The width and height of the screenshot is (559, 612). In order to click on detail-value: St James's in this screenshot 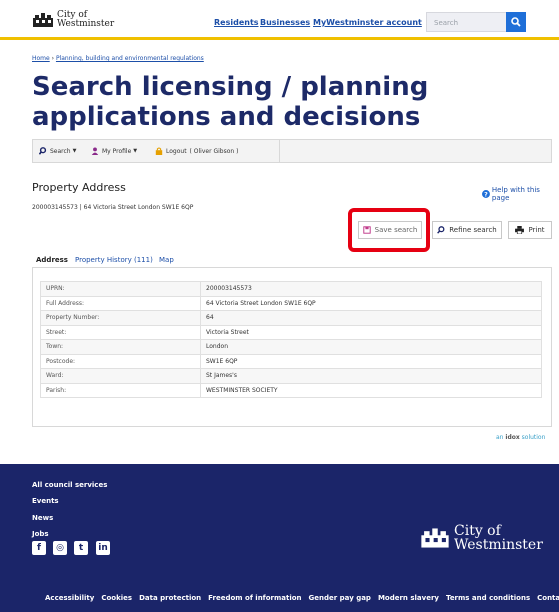, I will do `click(371, 376)`.